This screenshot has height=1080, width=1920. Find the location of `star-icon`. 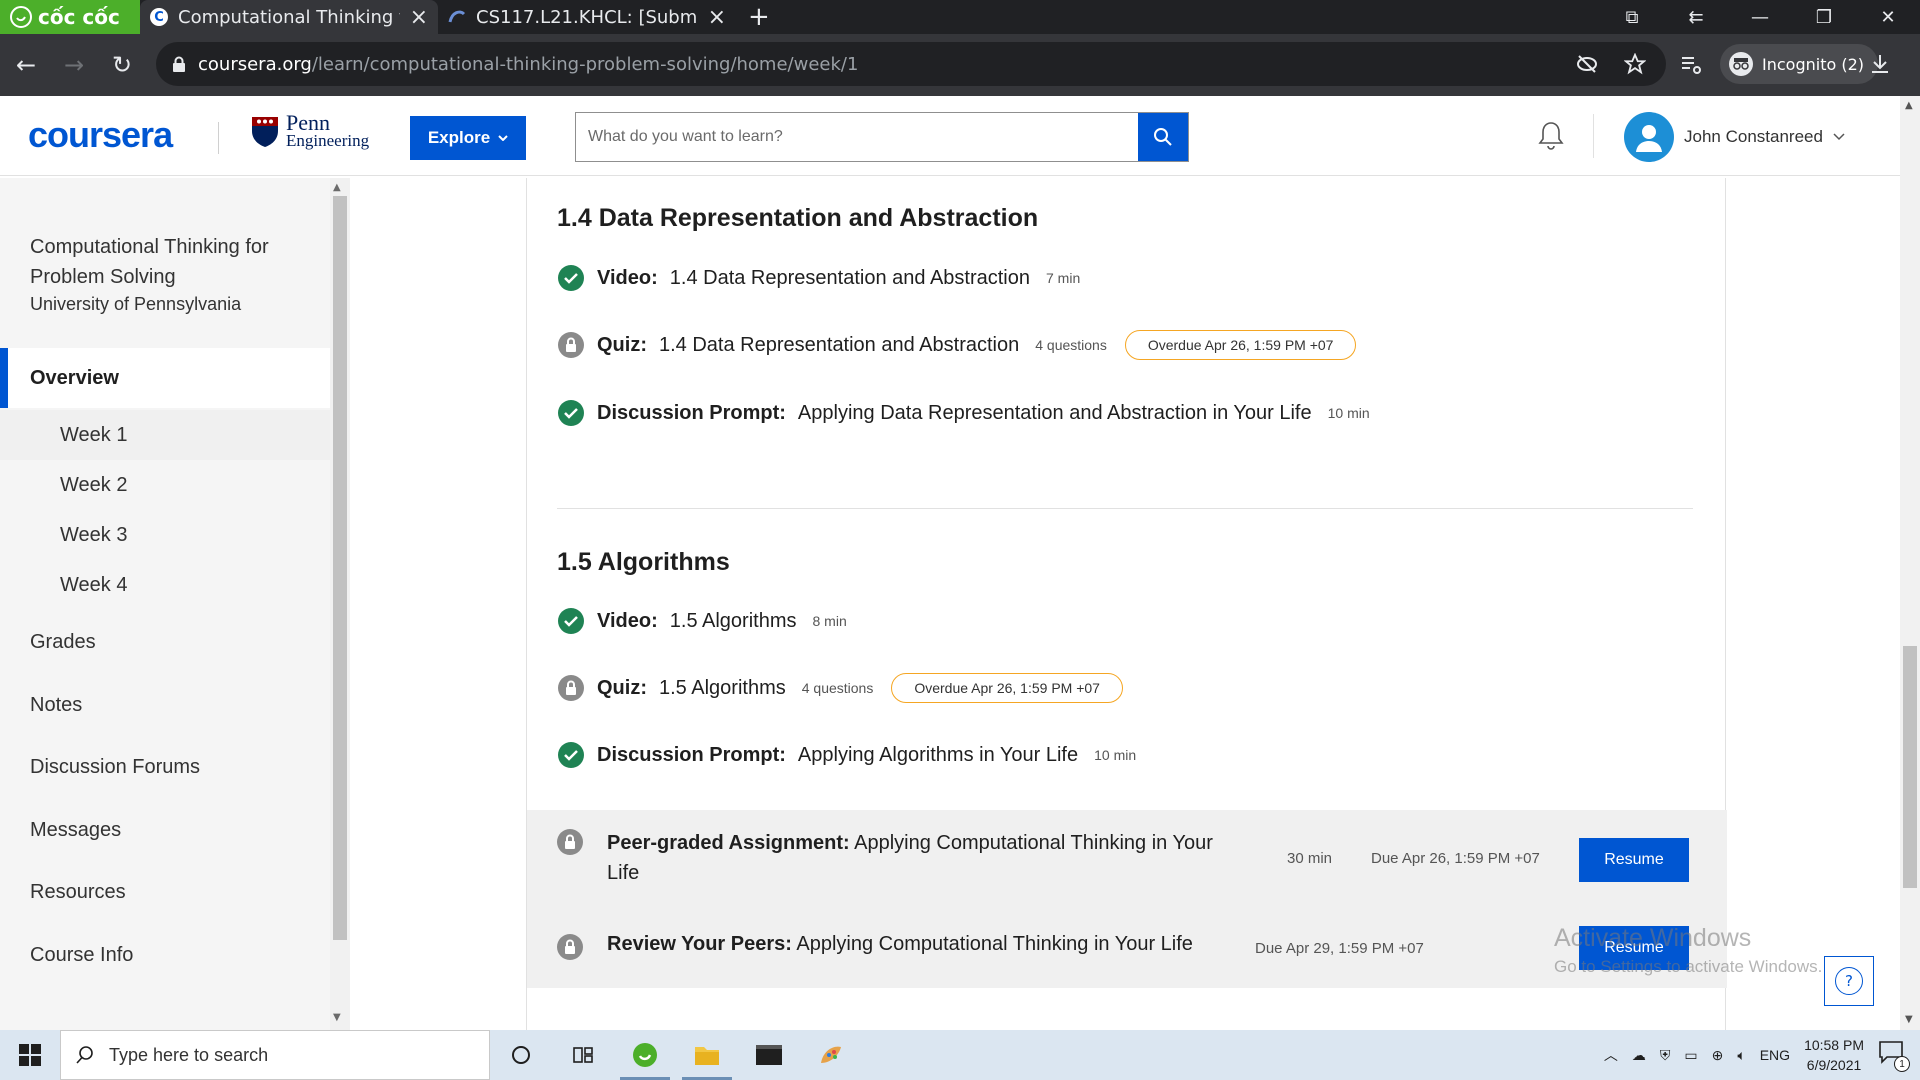

star-icon is located at coordinates (1635, 64).